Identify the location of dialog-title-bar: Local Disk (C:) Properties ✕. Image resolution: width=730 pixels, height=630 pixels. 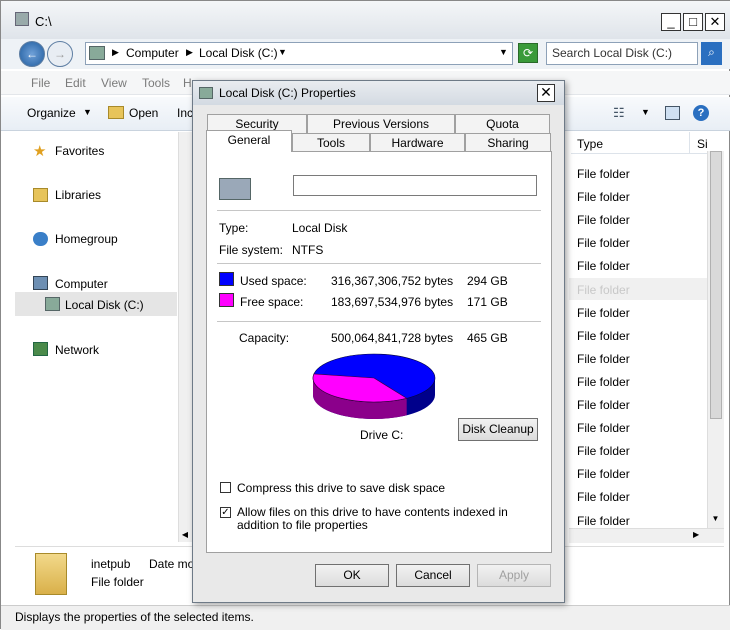
(378, 93).